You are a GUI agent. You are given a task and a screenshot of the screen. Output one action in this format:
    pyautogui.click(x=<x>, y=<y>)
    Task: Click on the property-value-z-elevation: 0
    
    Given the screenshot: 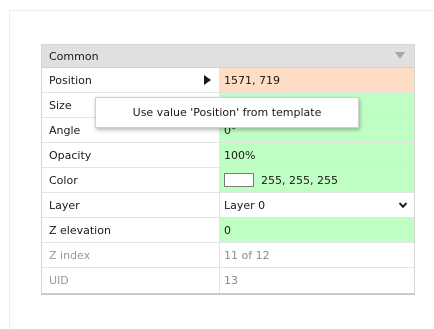 What is the action you would take?
    pyautogui.click(x=317, y=230)
    